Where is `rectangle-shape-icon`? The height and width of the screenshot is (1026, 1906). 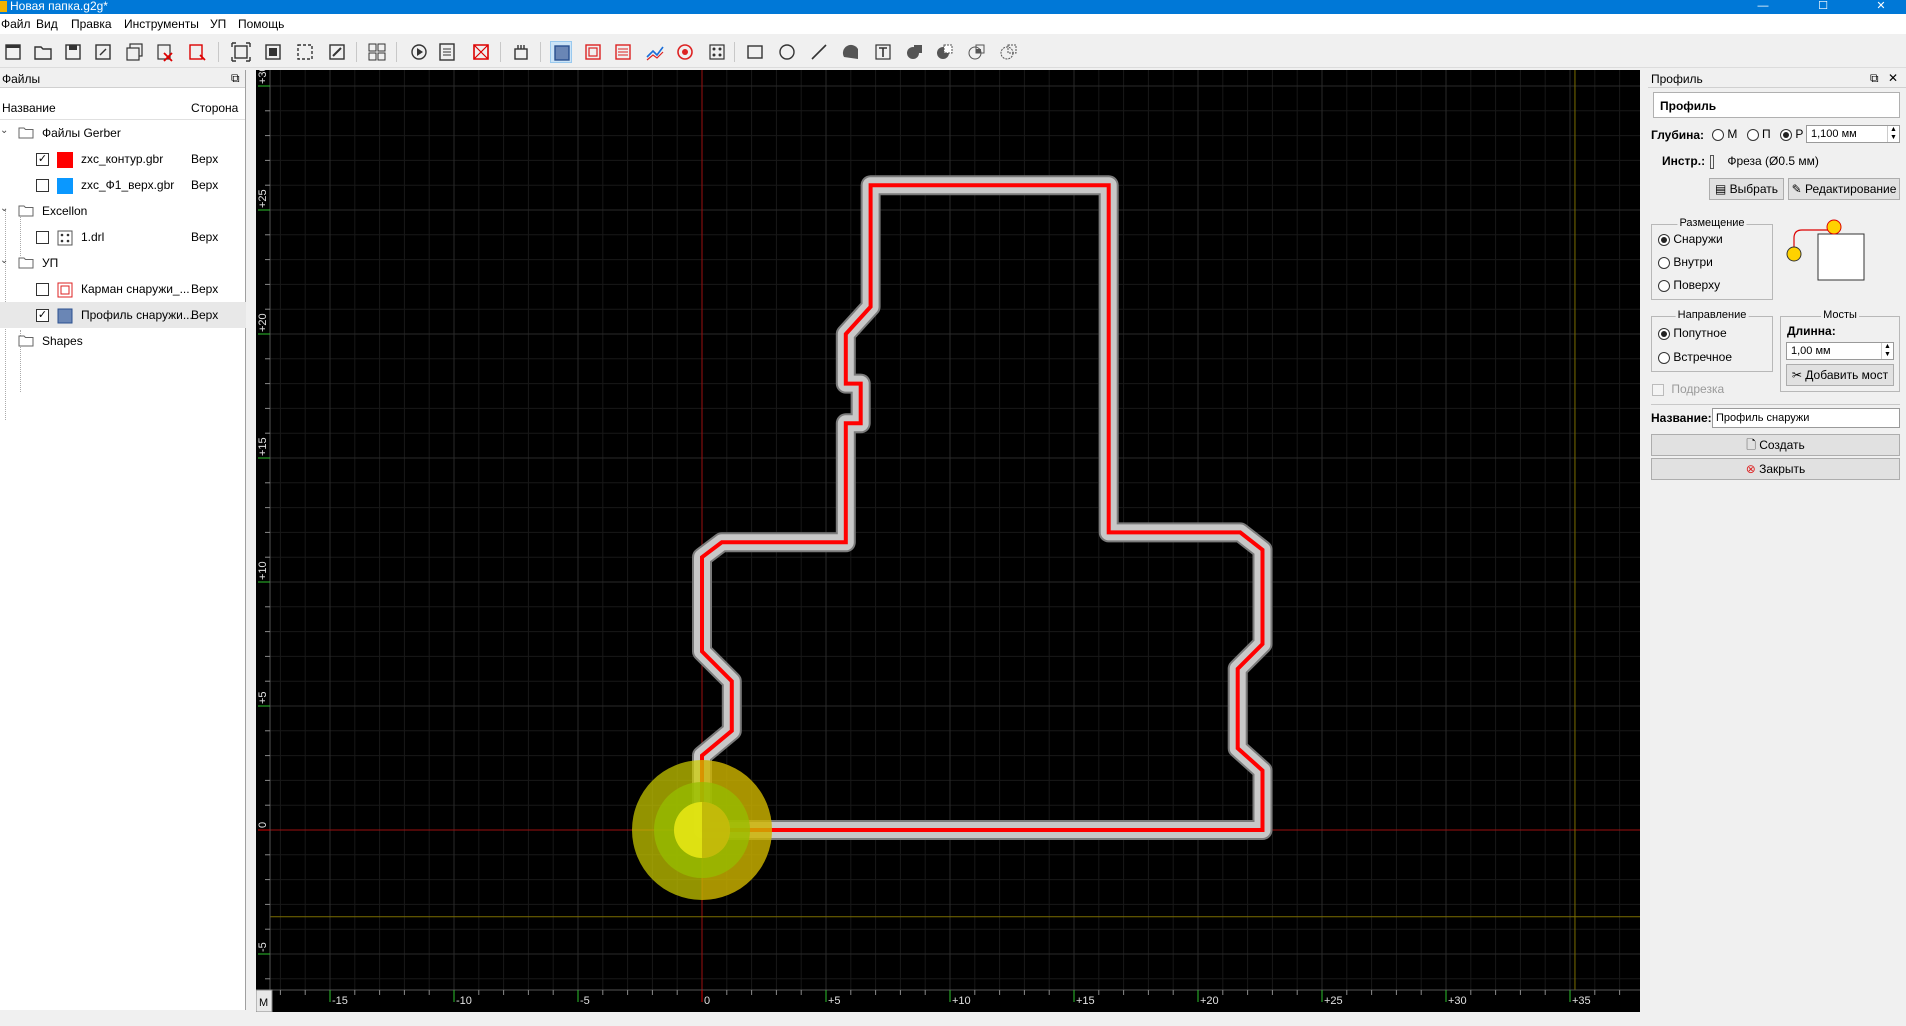
rectangle-shape-icon is located at coordinates (755, 52).